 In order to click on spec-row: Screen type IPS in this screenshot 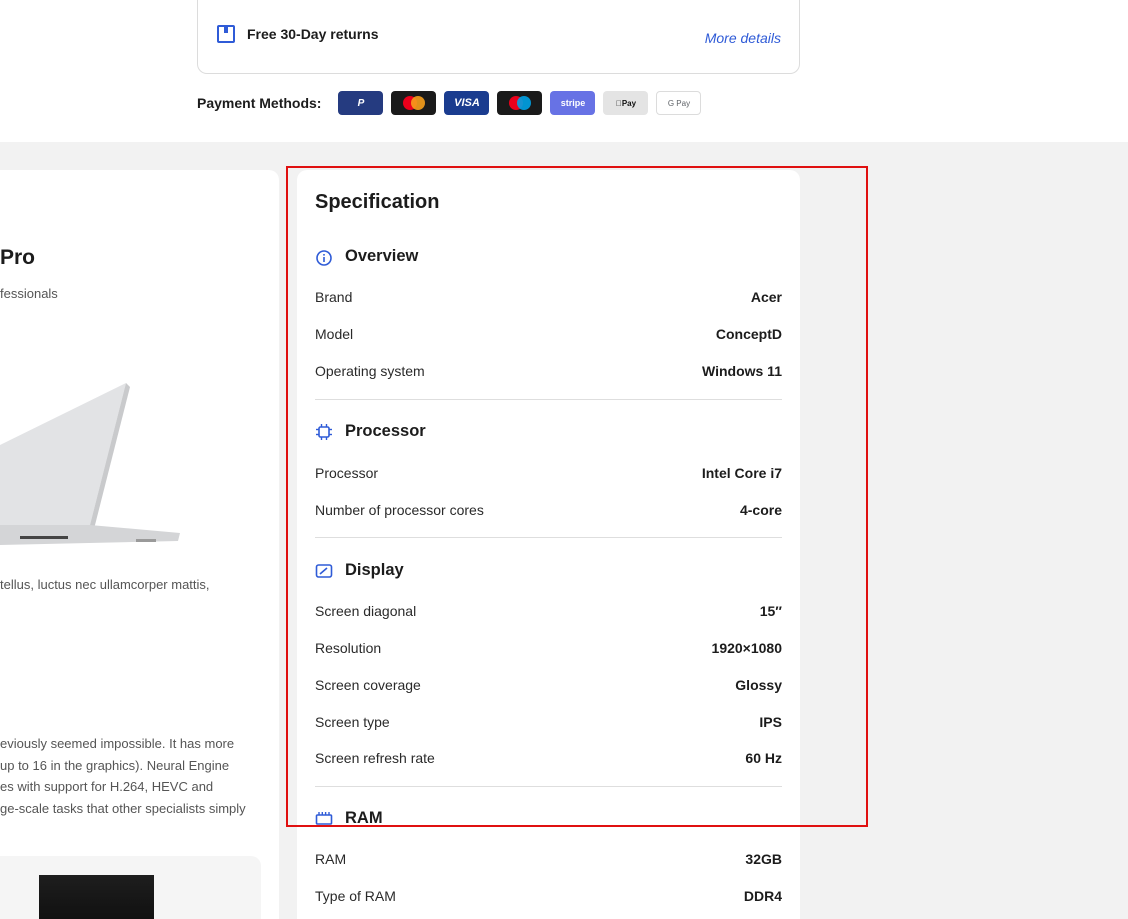, I will do `click(548, 722)`.